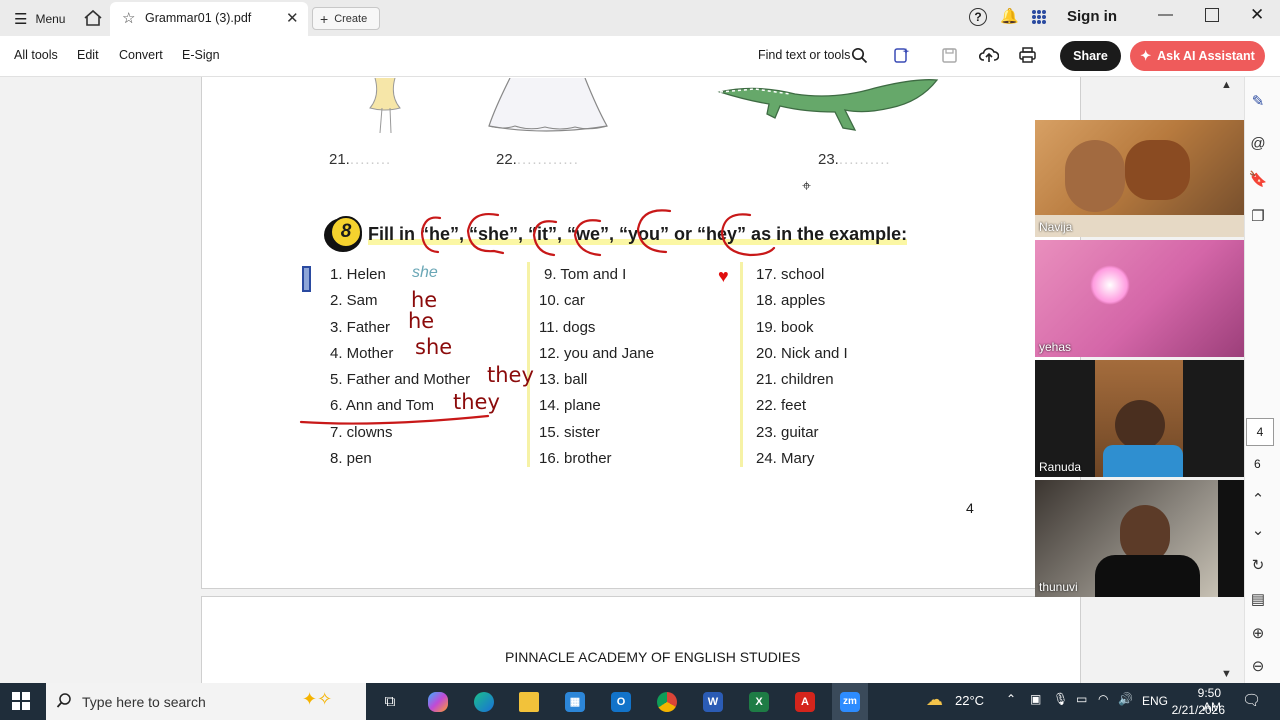  What do you see at coordinates (1226, 85) in the screenshot?
I see `scroll-up-arrow: ▲` at bounding box center [1226, 85].